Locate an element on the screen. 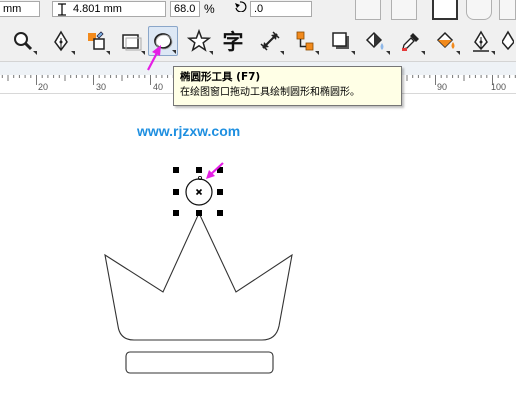 The image size is (516, 420). tooltip-description: 在绘图窗口拖动工具绘制圆形和椭圆形。 is located at coordinates (270, 92).